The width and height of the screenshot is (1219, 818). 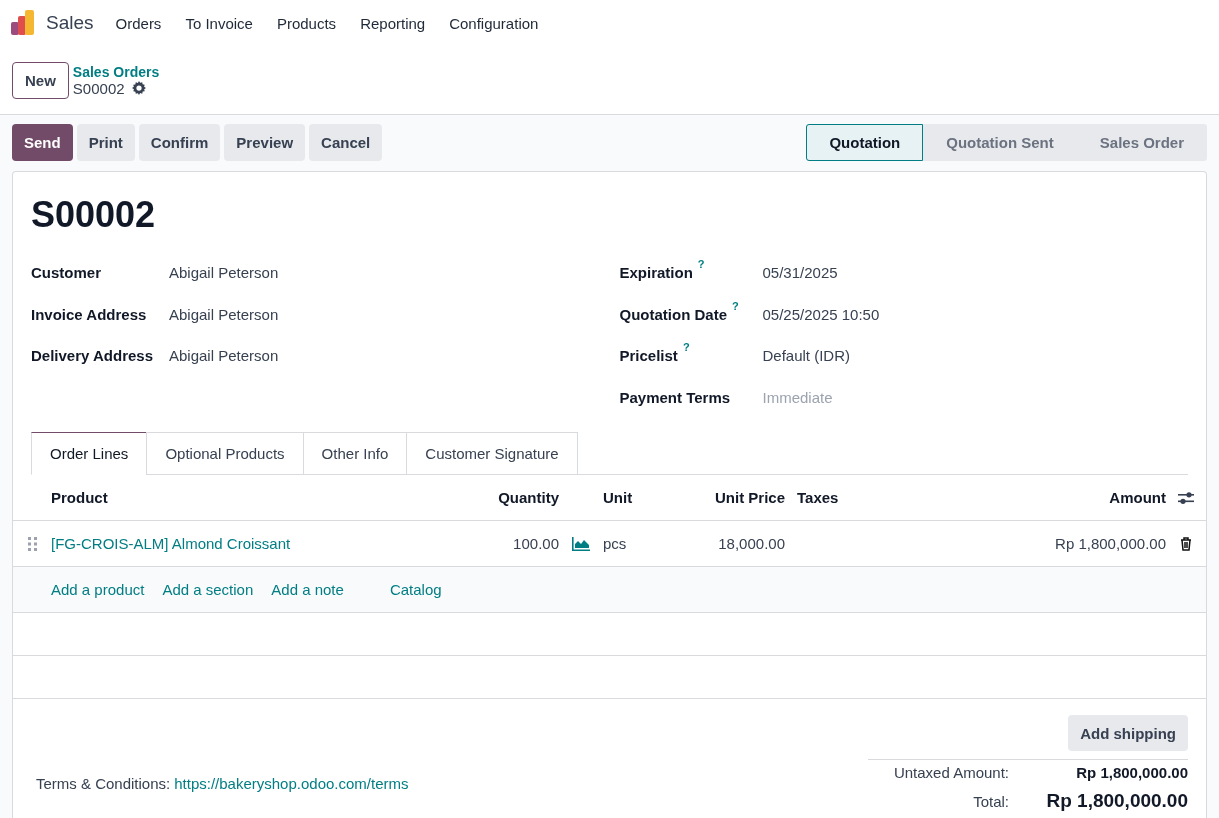 I want to click on column-settings-icon, so click(x=1186, y=497).